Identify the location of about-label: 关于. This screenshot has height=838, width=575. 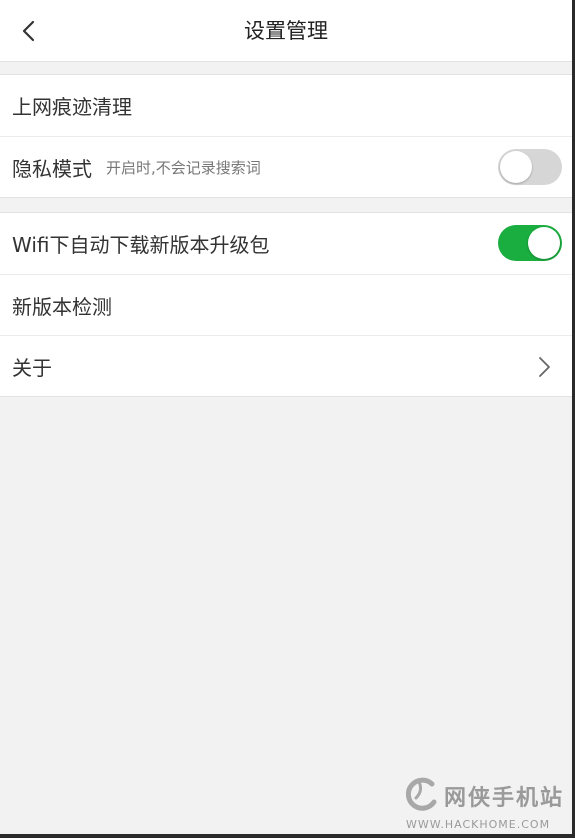
(32, 367).